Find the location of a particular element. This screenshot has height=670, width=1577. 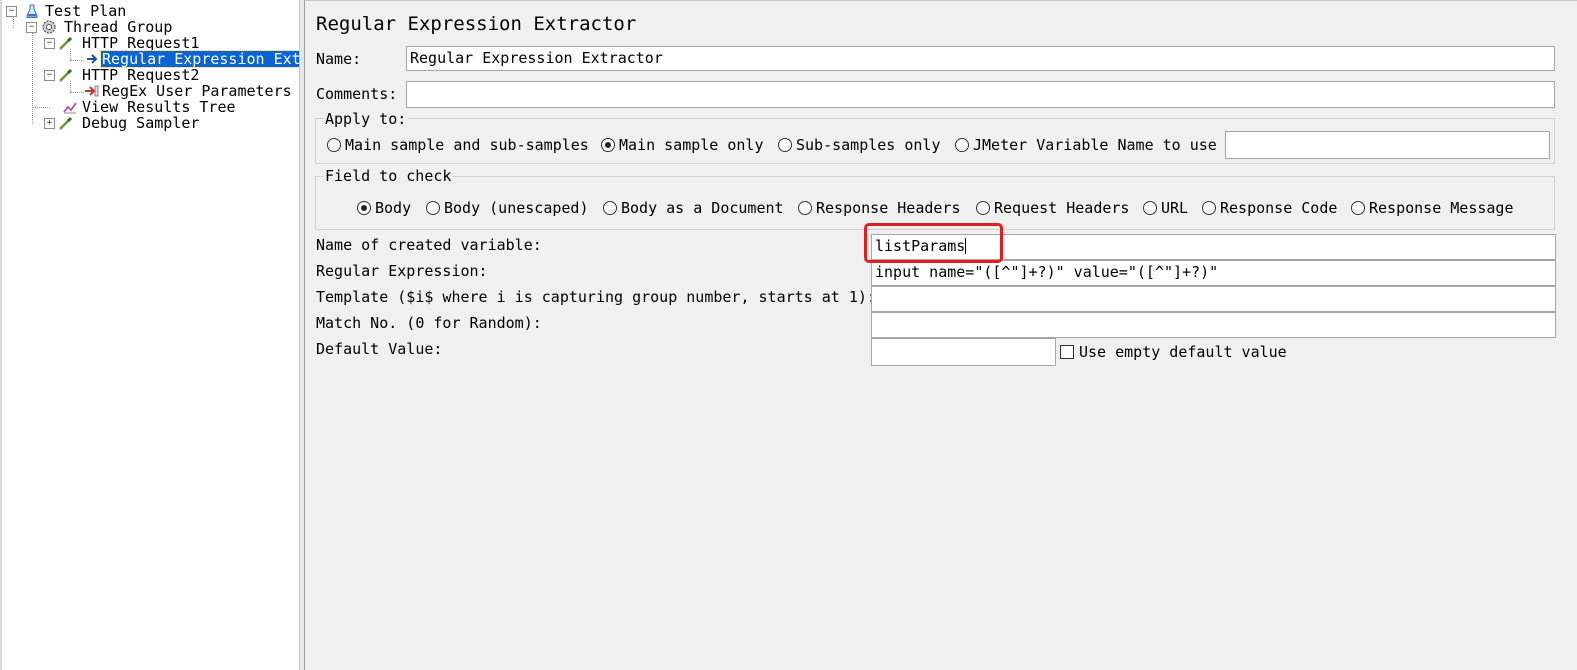

comments-field is located at coordinates (980, 94).